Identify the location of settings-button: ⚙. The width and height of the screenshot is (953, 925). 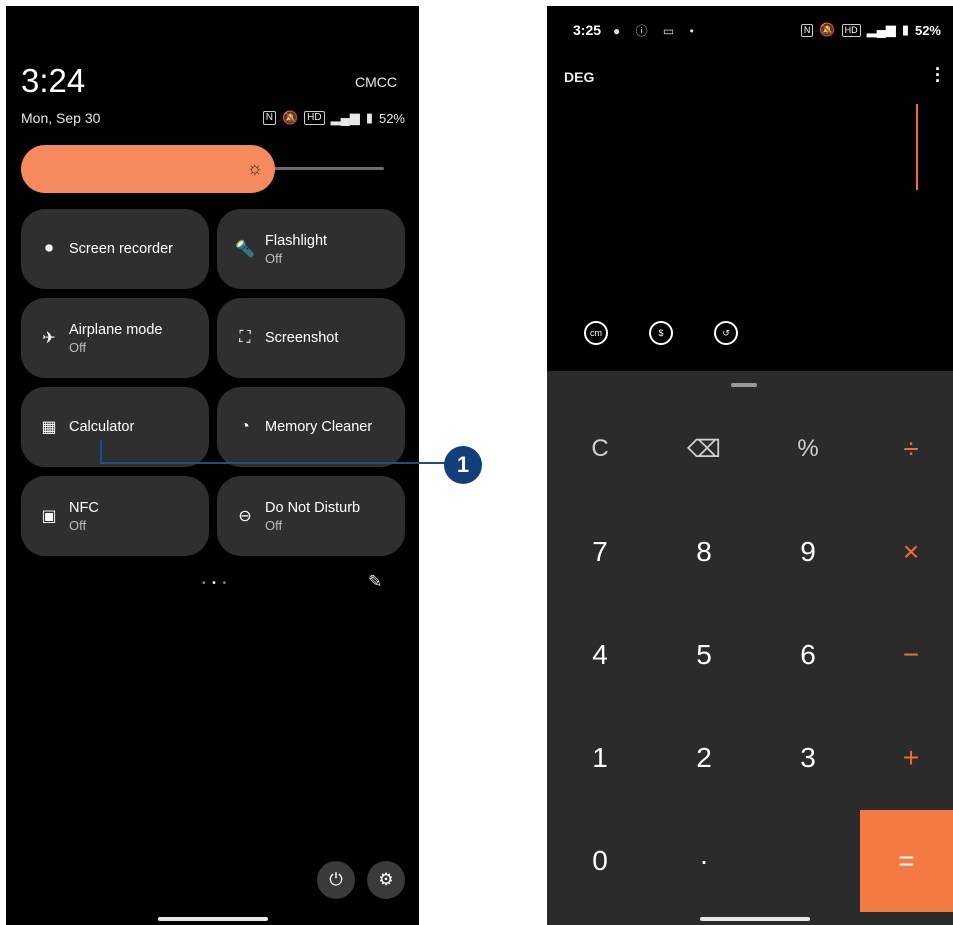
(386, 880).